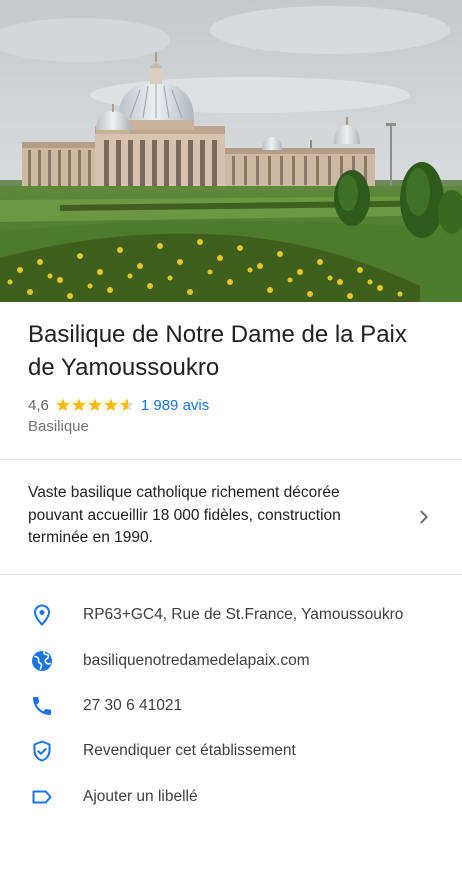 This screenshot has height=888, width=462. What do you see at coordinates (243, 614) in the screenshot?
I see `address-text: RP63+GC4, Rue de St.France, Yamoussoukro` at bounding box center [243, 614].